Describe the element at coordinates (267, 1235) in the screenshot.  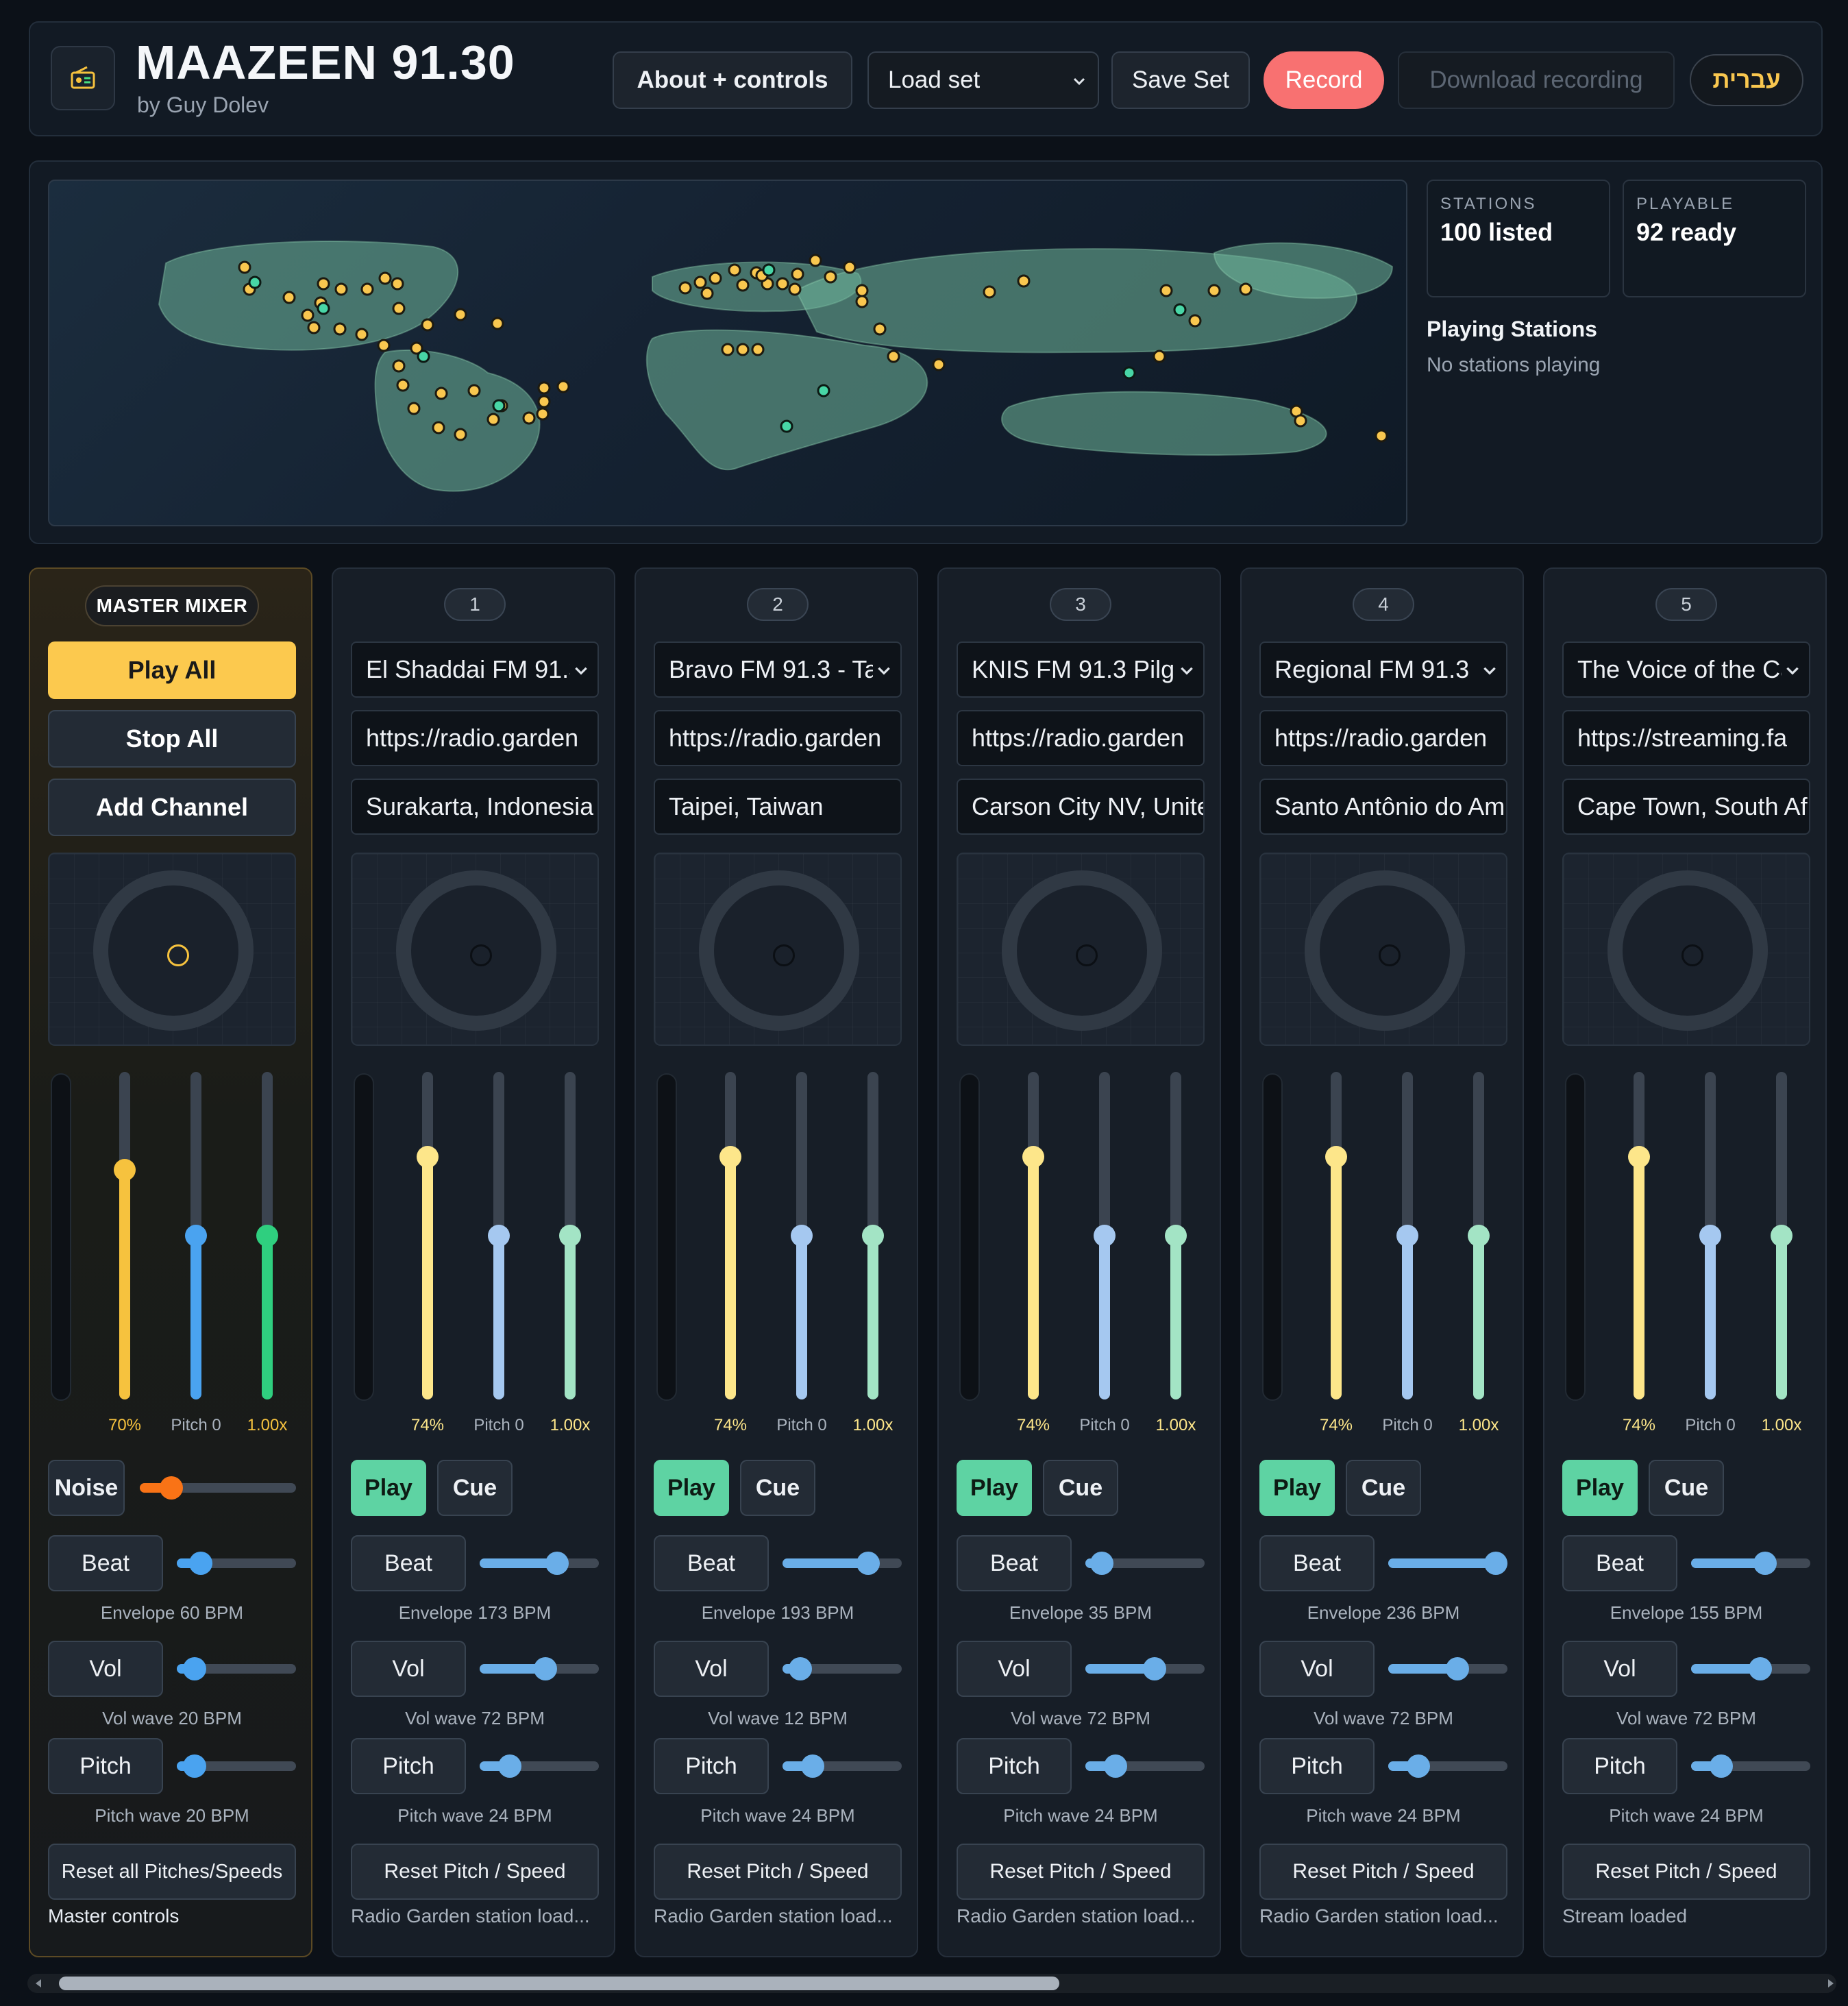
I see `master-speed-slider` at that location.